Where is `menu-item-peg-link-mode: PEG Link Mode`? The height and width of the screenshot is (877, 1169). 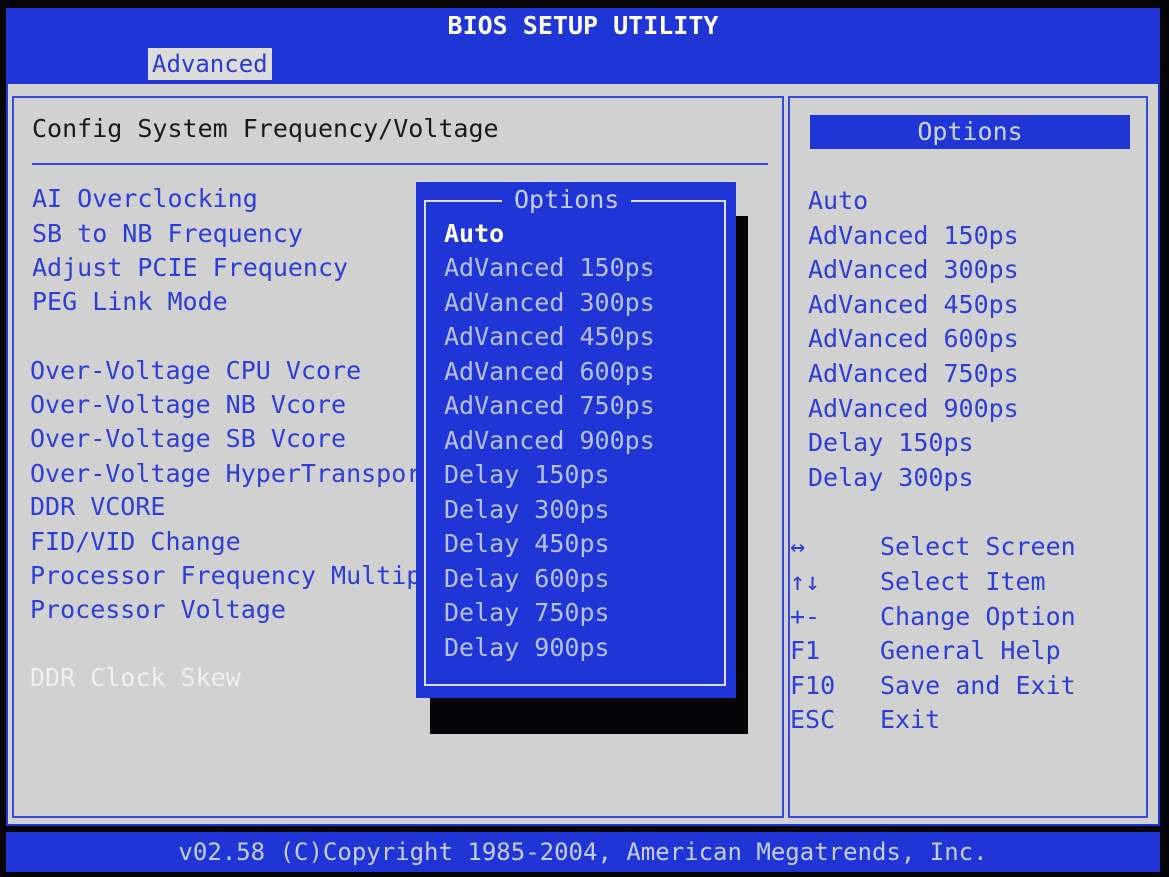 menu-item-peg-link-mode: PEG Link Mode is located at coordinates (130, 302).